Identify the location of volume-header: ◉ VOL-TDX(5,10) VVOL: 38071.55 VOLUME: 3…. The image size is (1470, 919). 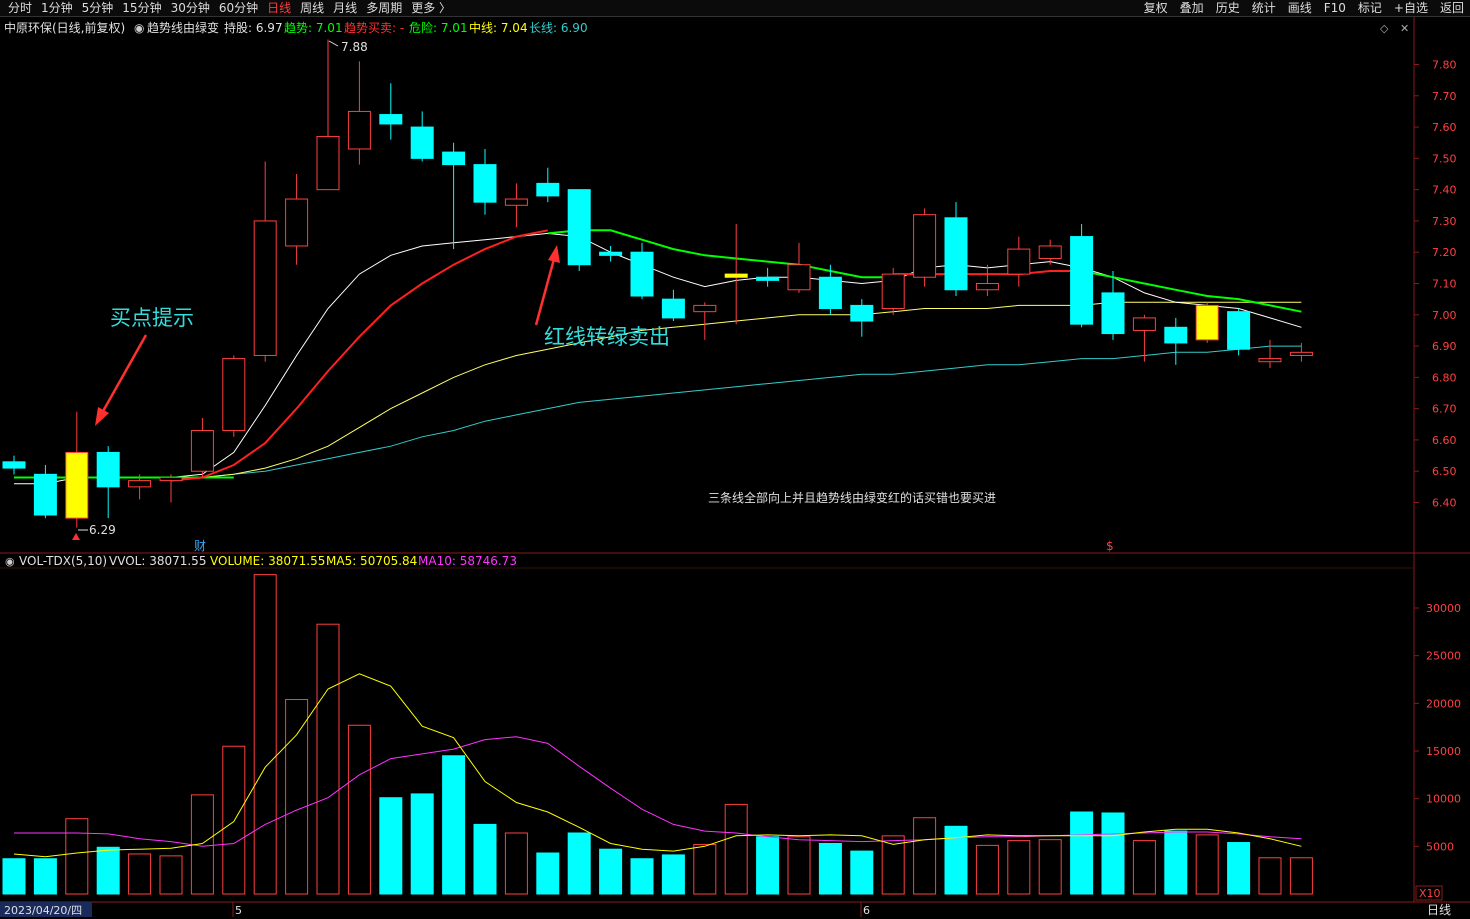
(261, 561).